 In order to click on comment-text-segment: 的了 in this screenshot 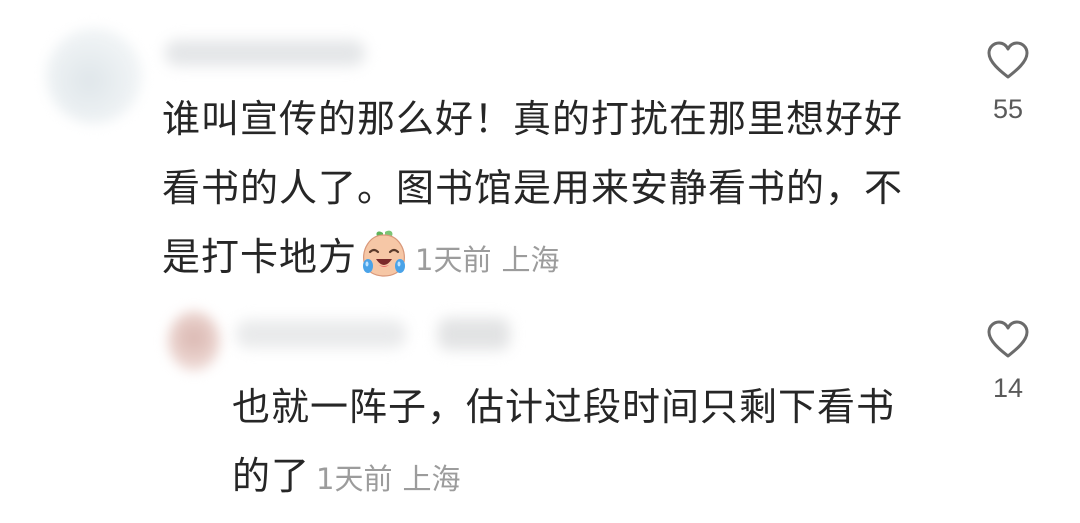, I will do `click(271, 476)`.